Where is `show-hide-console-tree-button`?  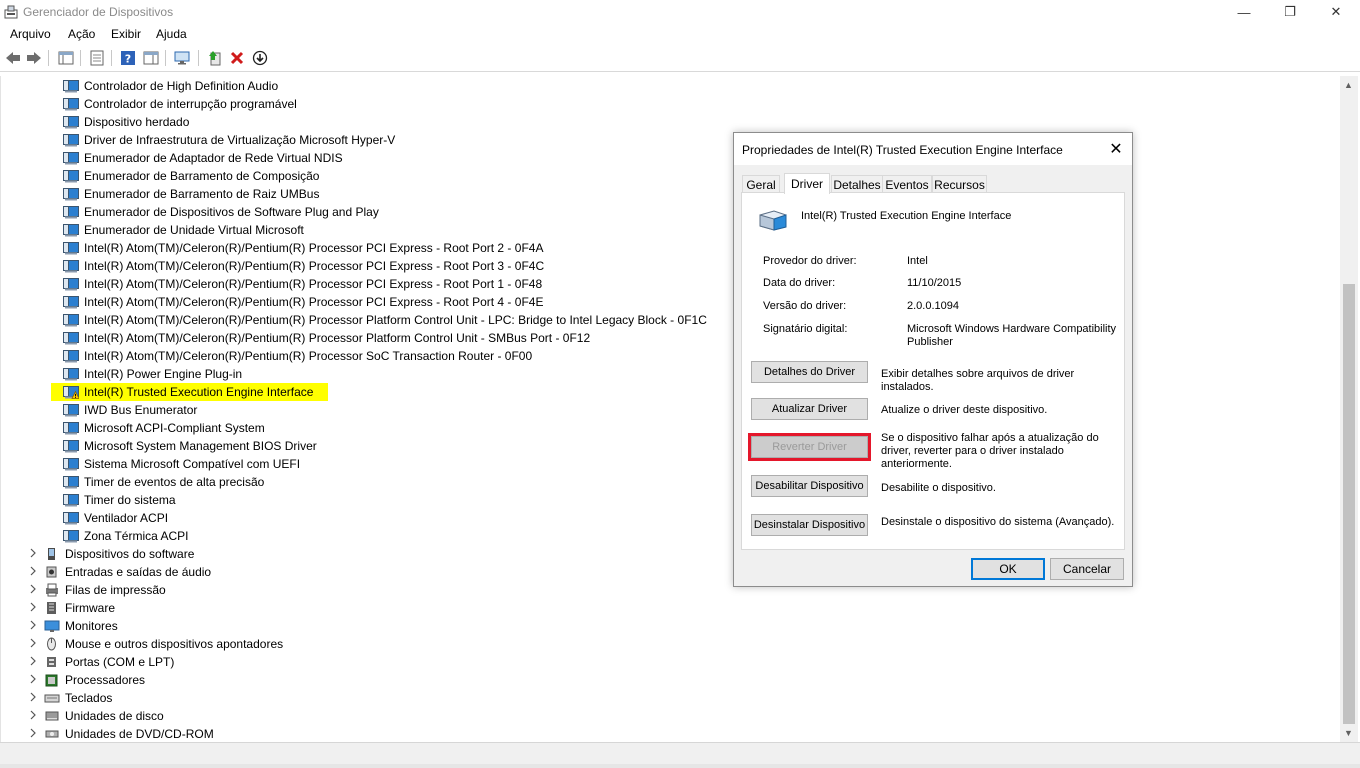 show-hide-console-tree-button is located at coordinates (66, 58).